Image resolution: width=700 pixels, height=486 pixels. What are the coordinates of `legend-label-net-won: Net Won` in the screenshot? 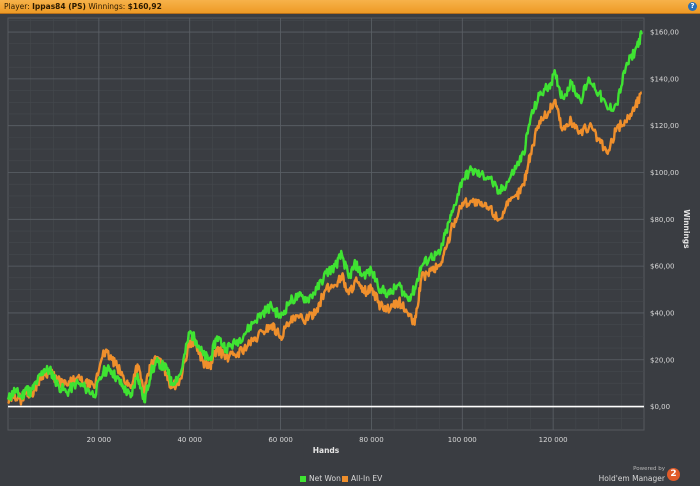 It's located at (325, 478).